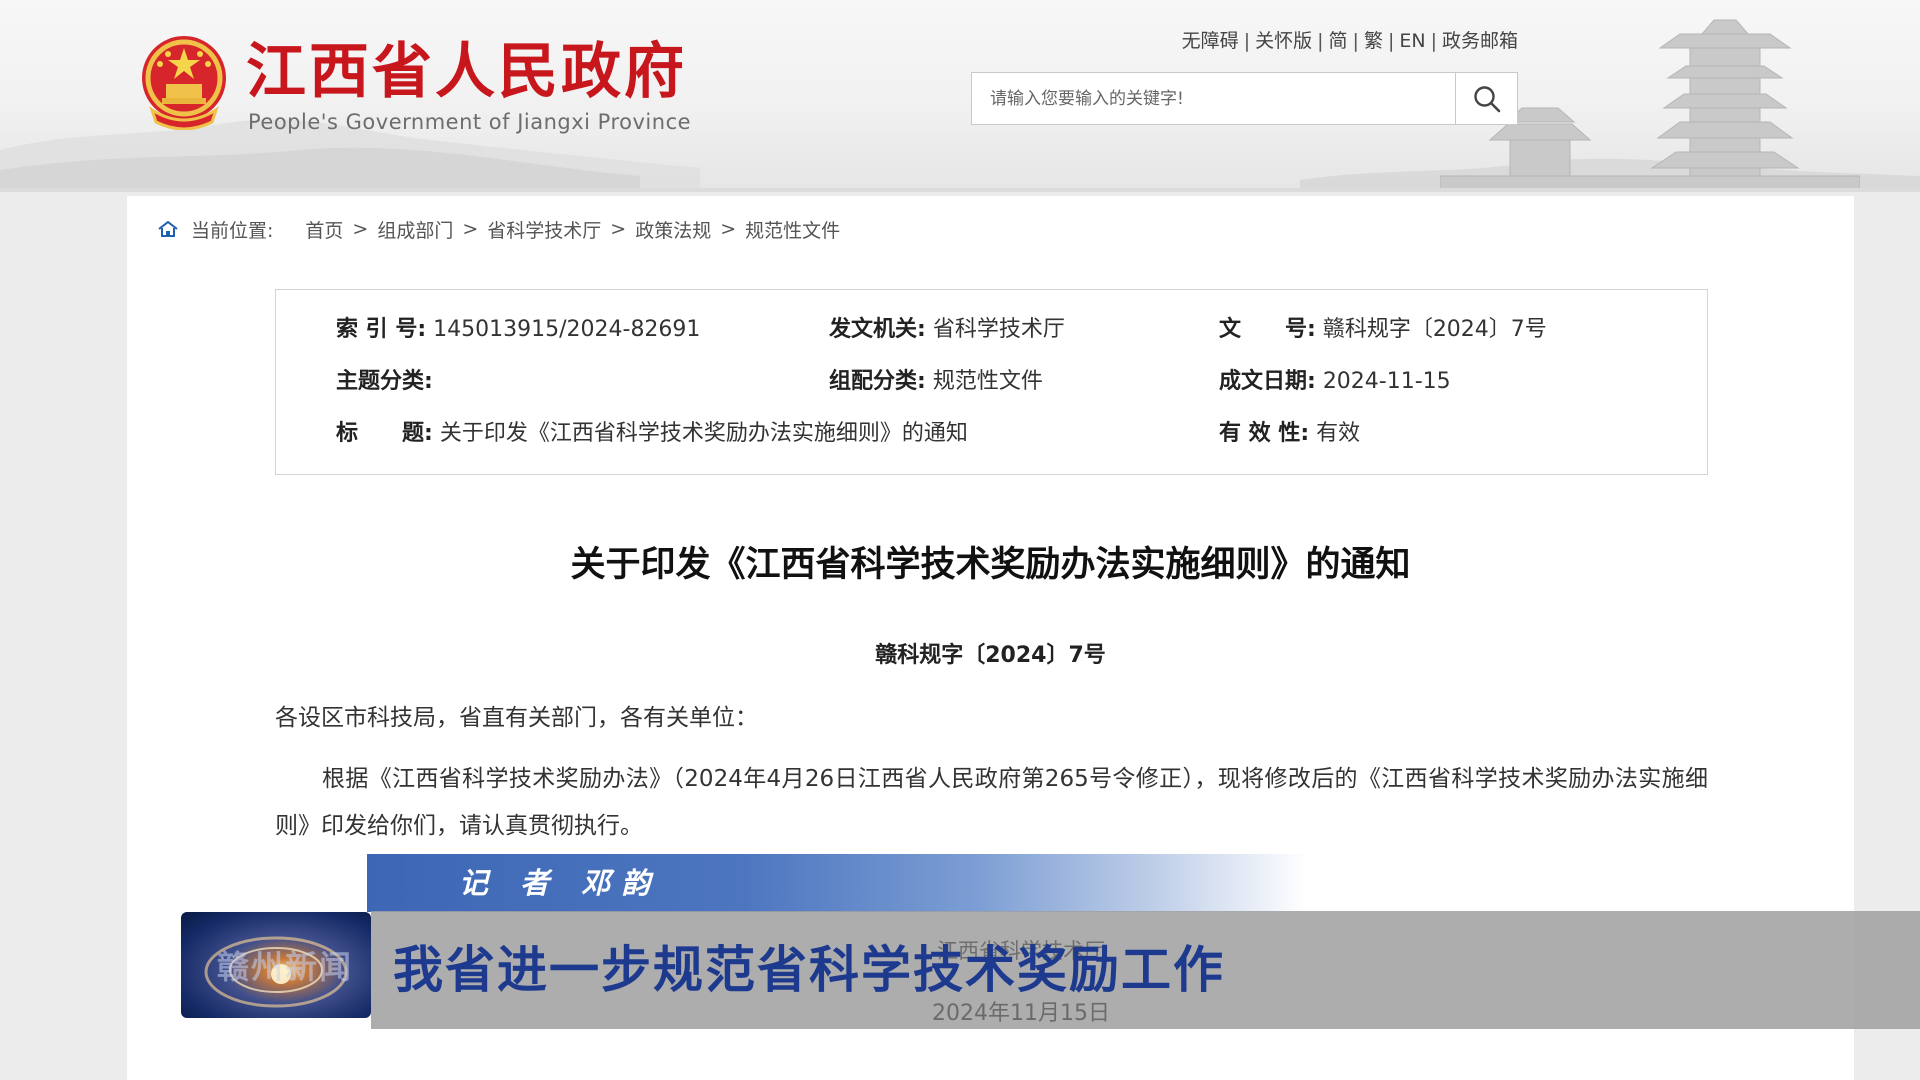 This screenshot has height=1080, width=1920. What do you see at coordinates (947, 329) in the screenshot?
I see `meta-issuer: 发文机关: 省科学技术厅` at bounding box center [947, 329].